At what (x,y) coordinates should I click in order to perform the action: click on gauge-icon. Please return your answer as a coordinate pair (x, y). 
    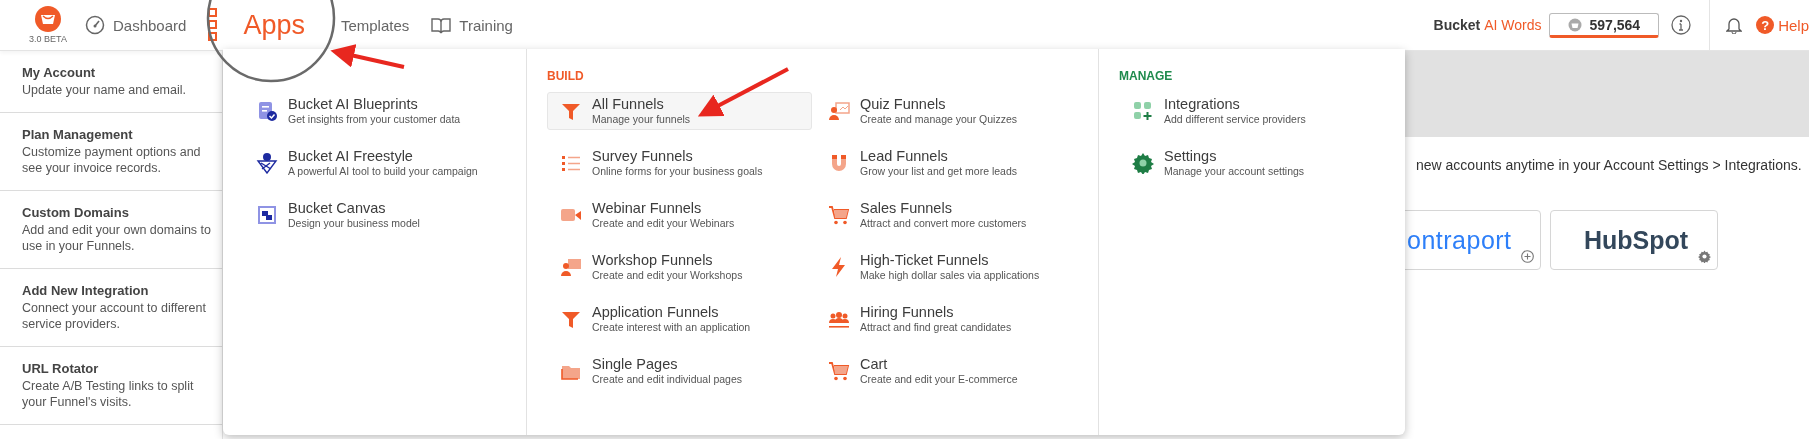
    Looking at the image, I should click on (95, 25).